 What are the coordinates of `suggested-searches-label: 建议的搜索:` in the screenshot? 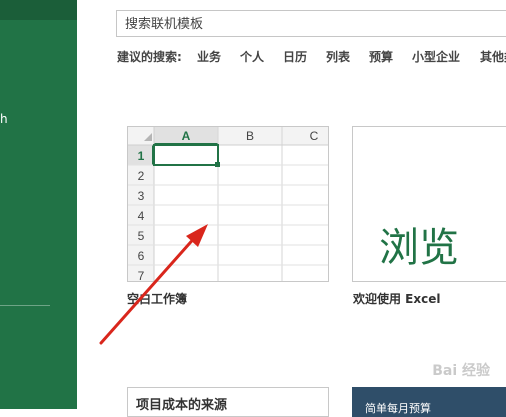 It's located at (149, 57).